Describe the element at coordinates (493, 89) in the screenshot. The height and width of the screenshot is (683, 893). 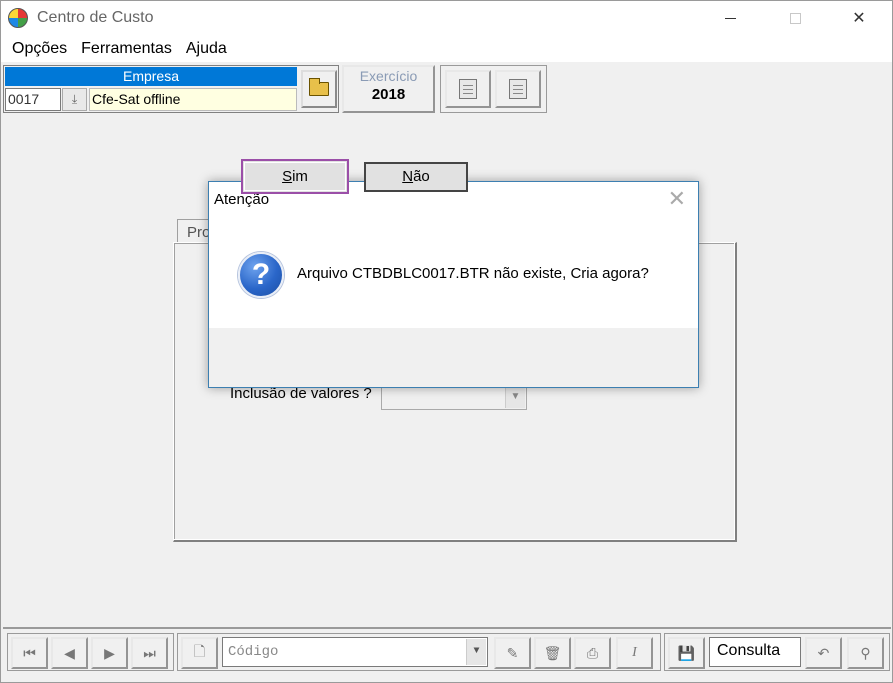
I see `toolbar-group` at that location.